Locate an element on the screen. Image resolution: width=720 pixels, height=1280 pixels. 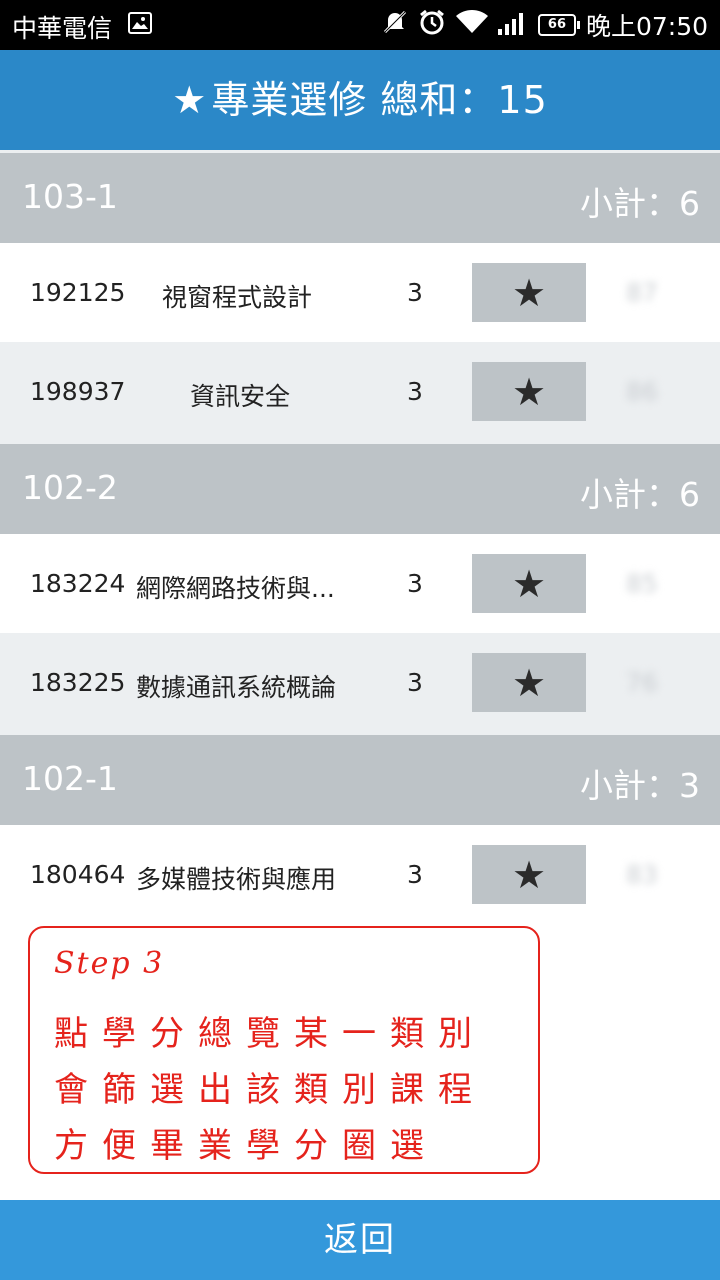
semester-label: 102-2 is located at coordinates (70, 487).